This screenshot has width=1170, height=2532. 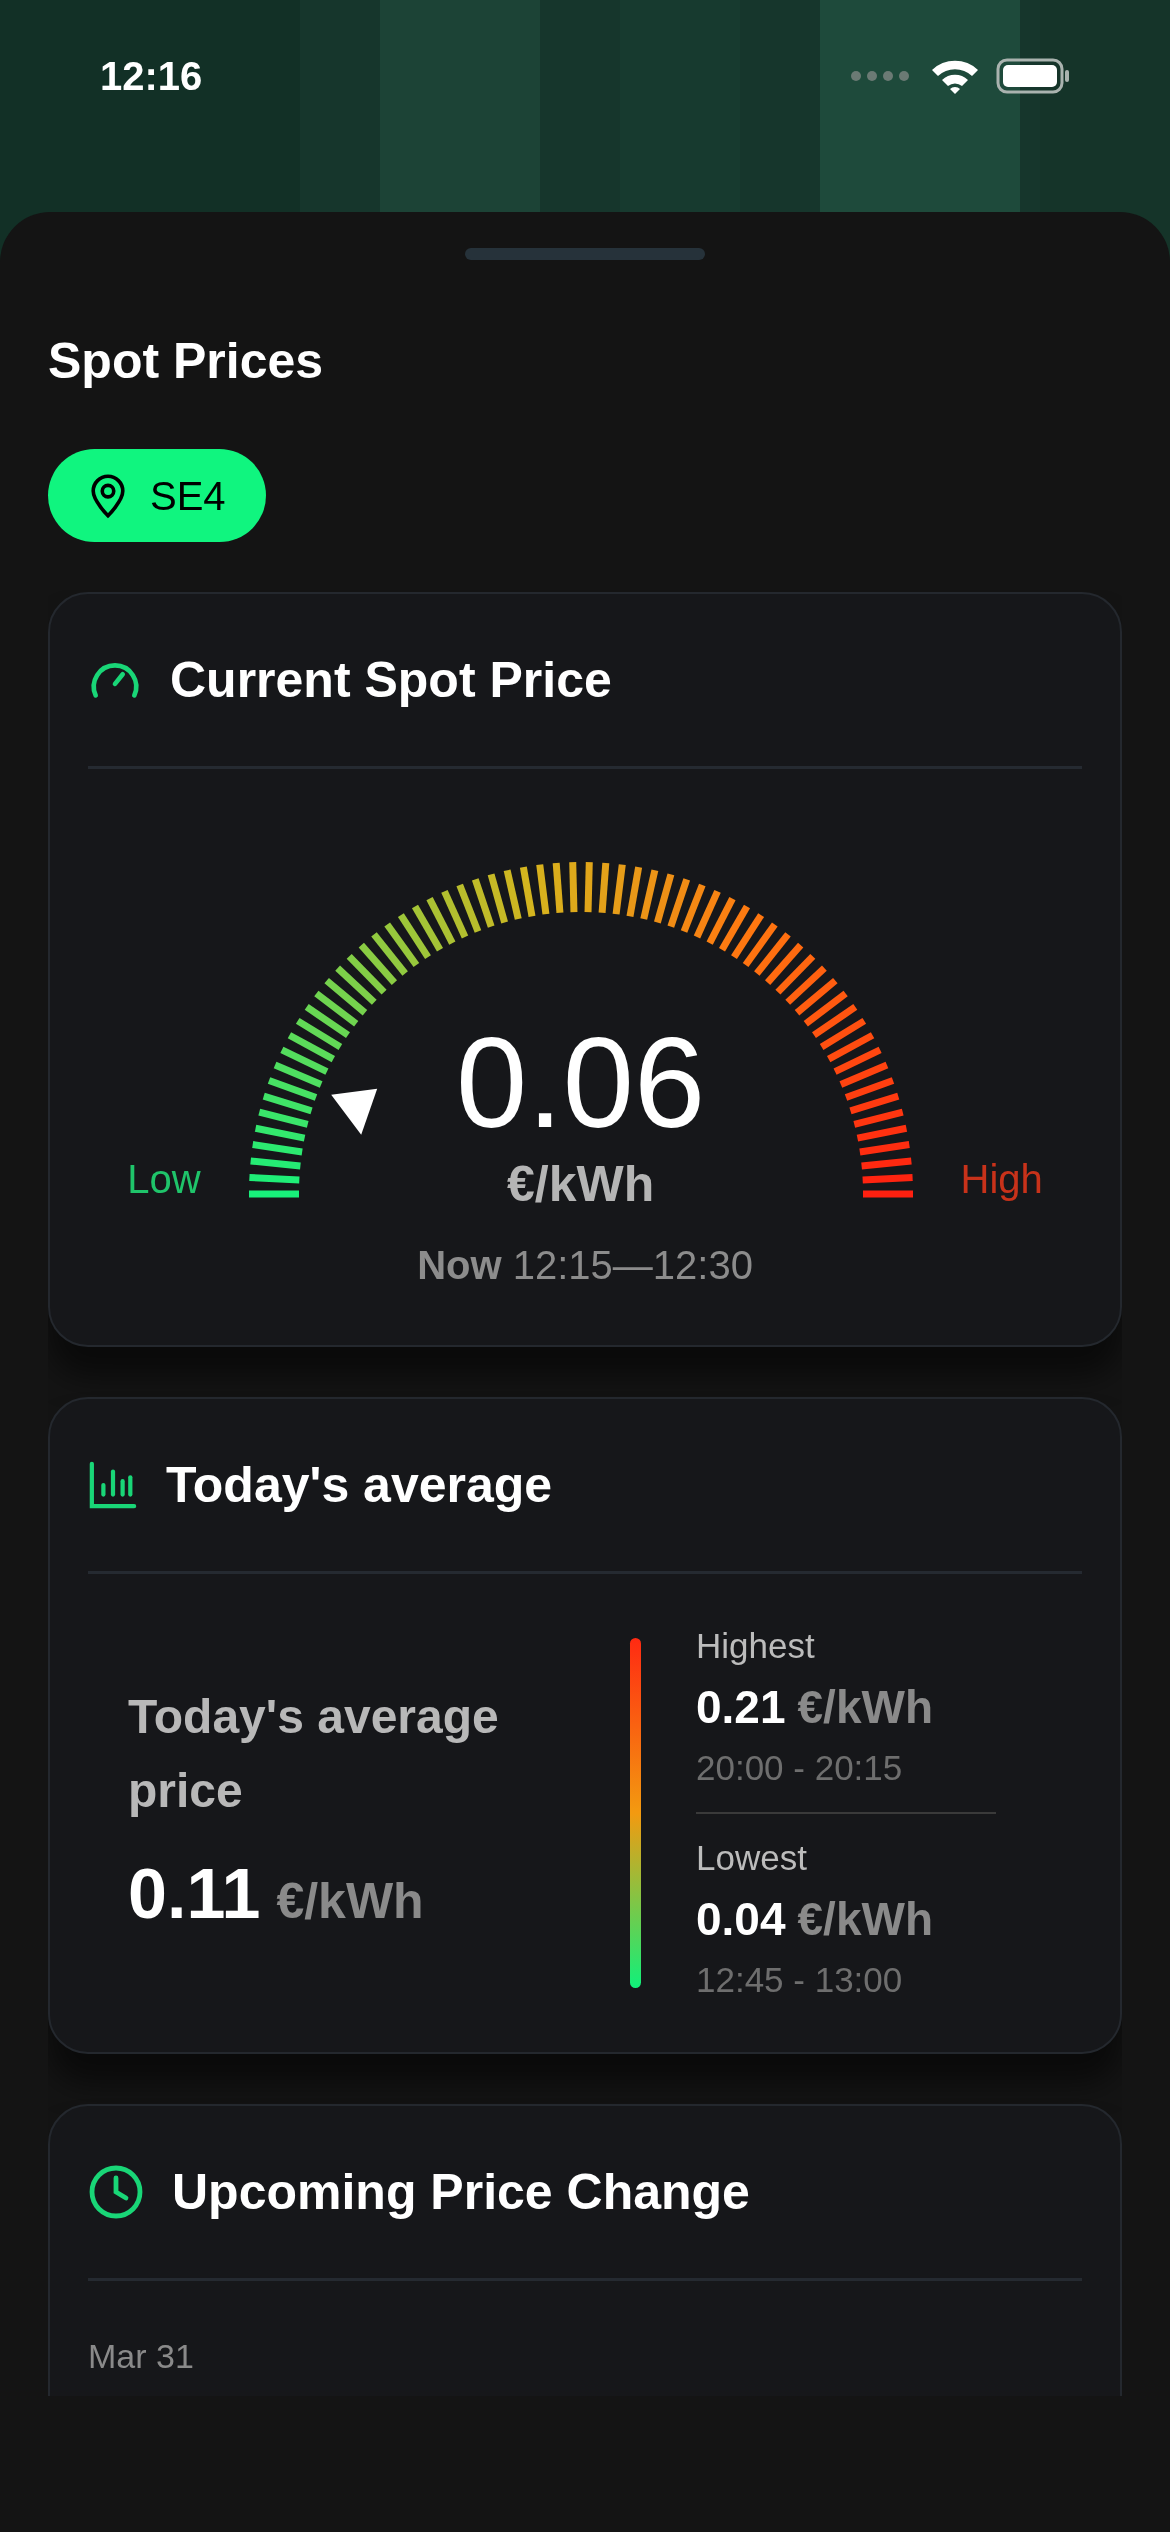 I want to click on battery-icon, so click(x=1033, y=76).